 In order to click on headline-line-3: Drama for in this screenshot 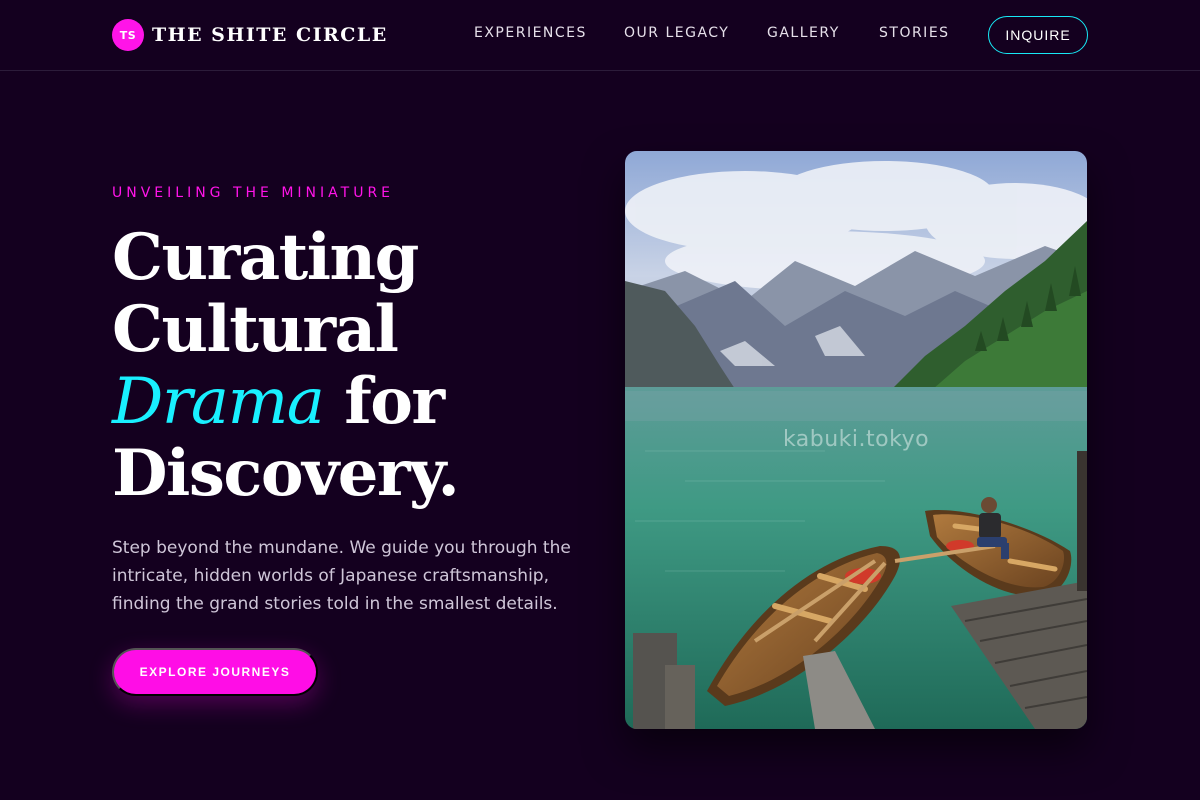, I will do `click(352, 401)`.